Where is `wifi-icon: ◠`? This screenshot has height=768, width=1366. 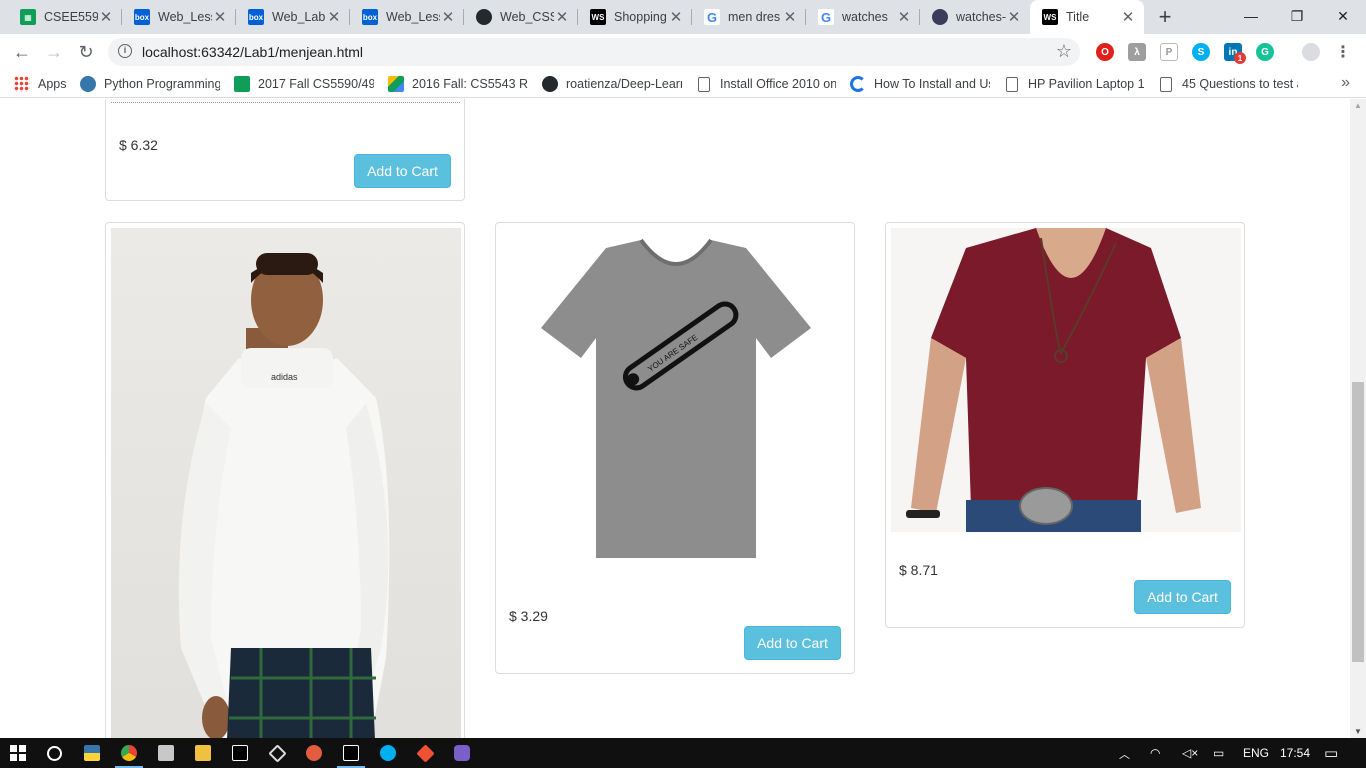
wifi-icon: ◠ is located at coordinates (1155, 753).